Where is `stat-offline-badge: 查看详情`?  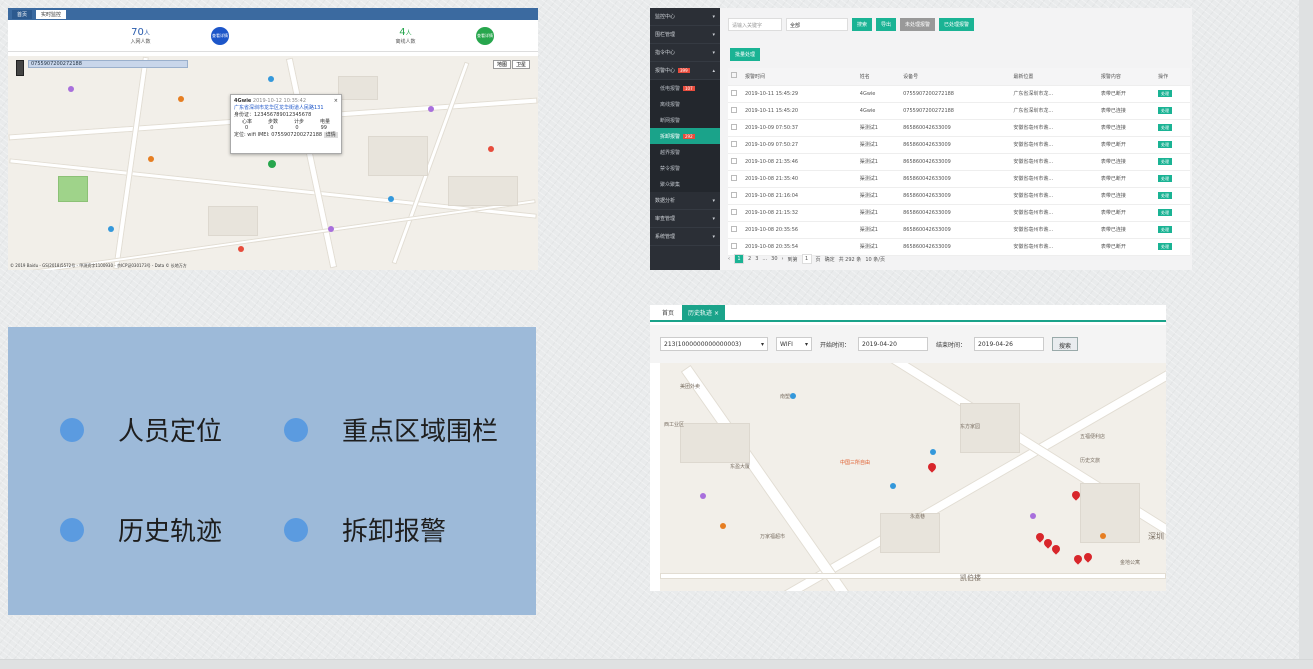
stat-offline-badge: 查看详情 is located at coordinates (485, 36).